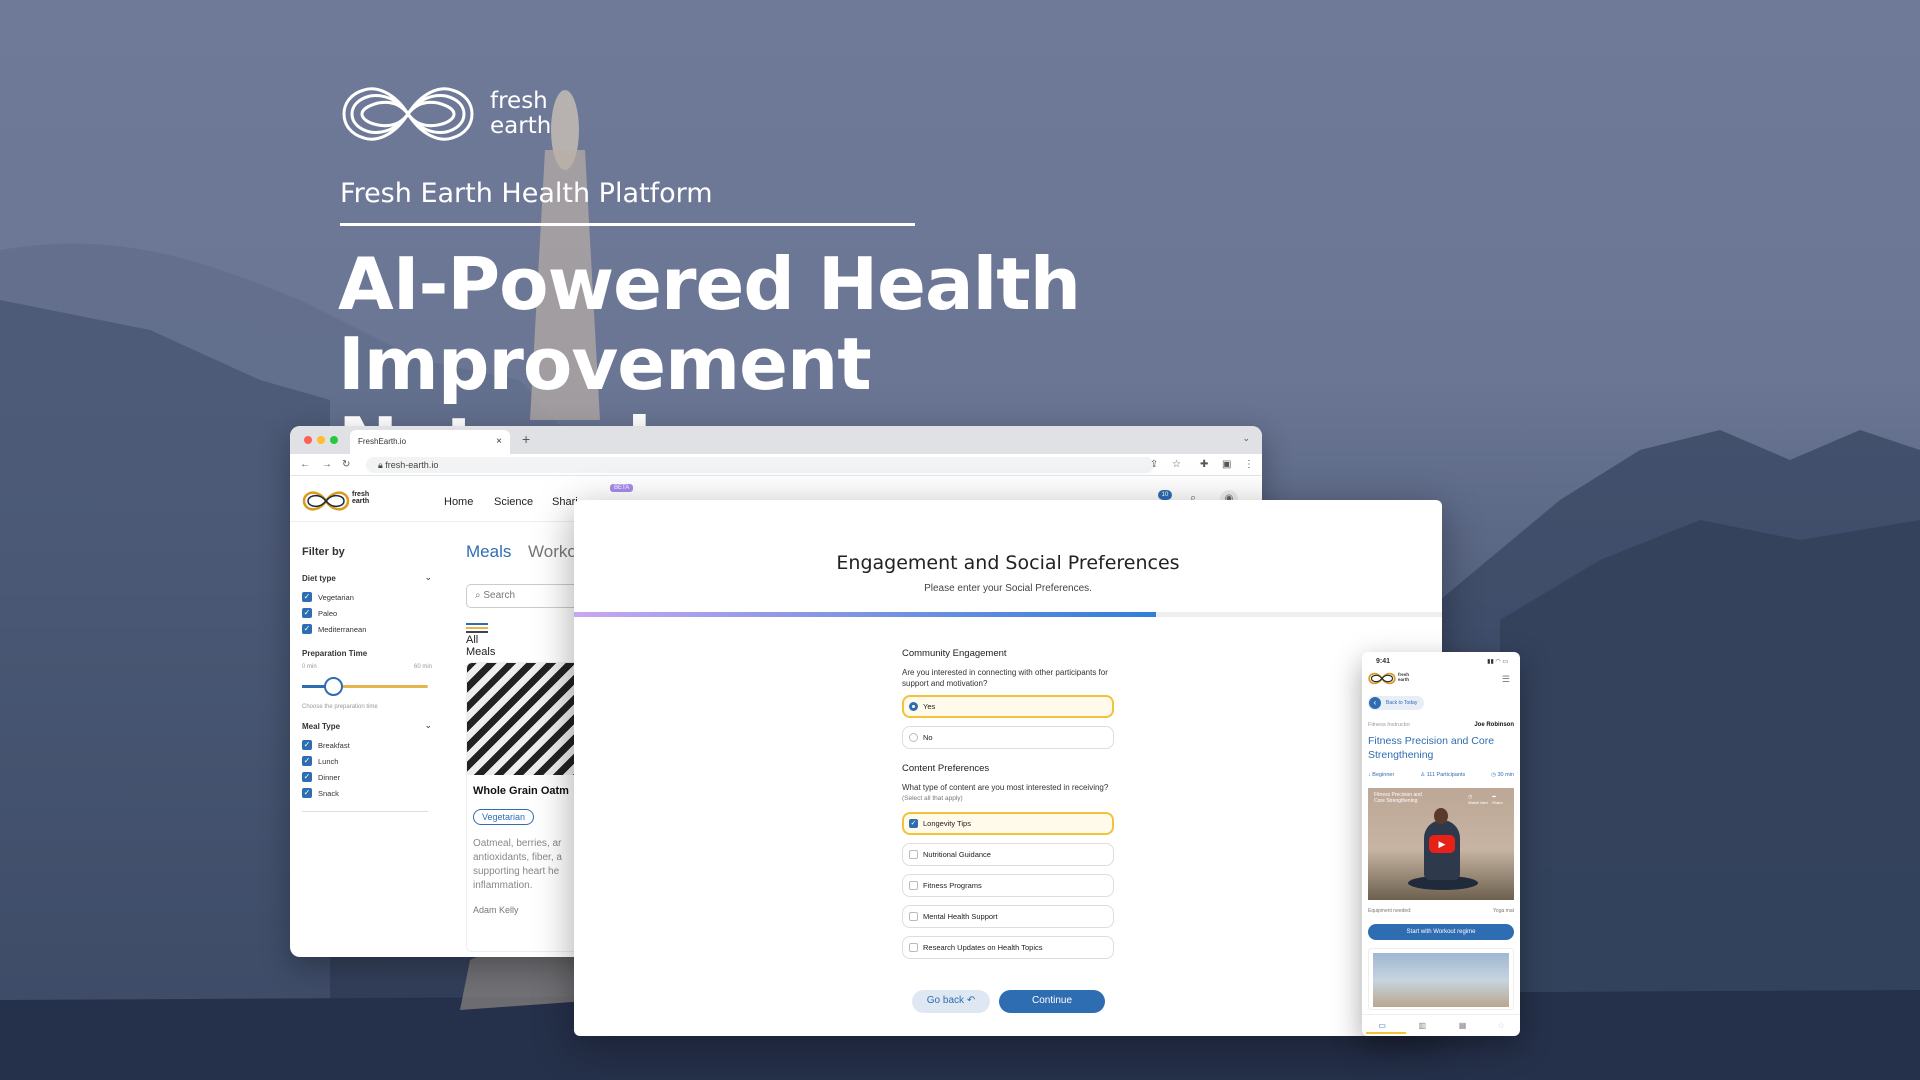  Describe the element at coordinates (928, 737) in the screenshot. I see `option-label: No` at that location.